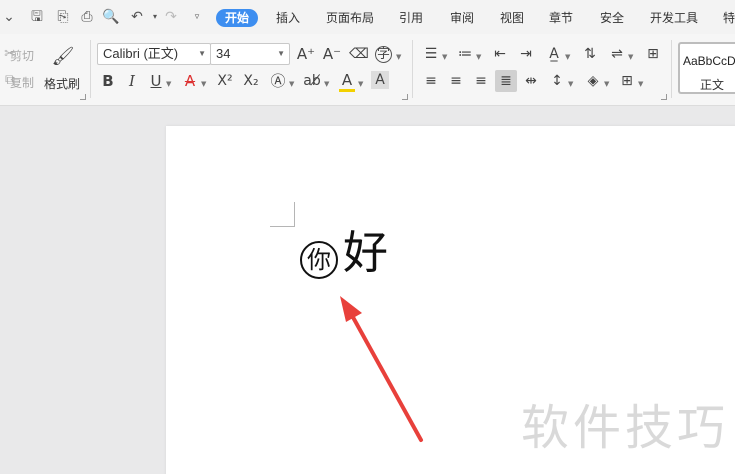 This screenshot has width=735, height=474. What do you see at coordinates (381, 369) in the screenshot?
I see `annotation-arrow-icon` at bounding box center [381, 369].